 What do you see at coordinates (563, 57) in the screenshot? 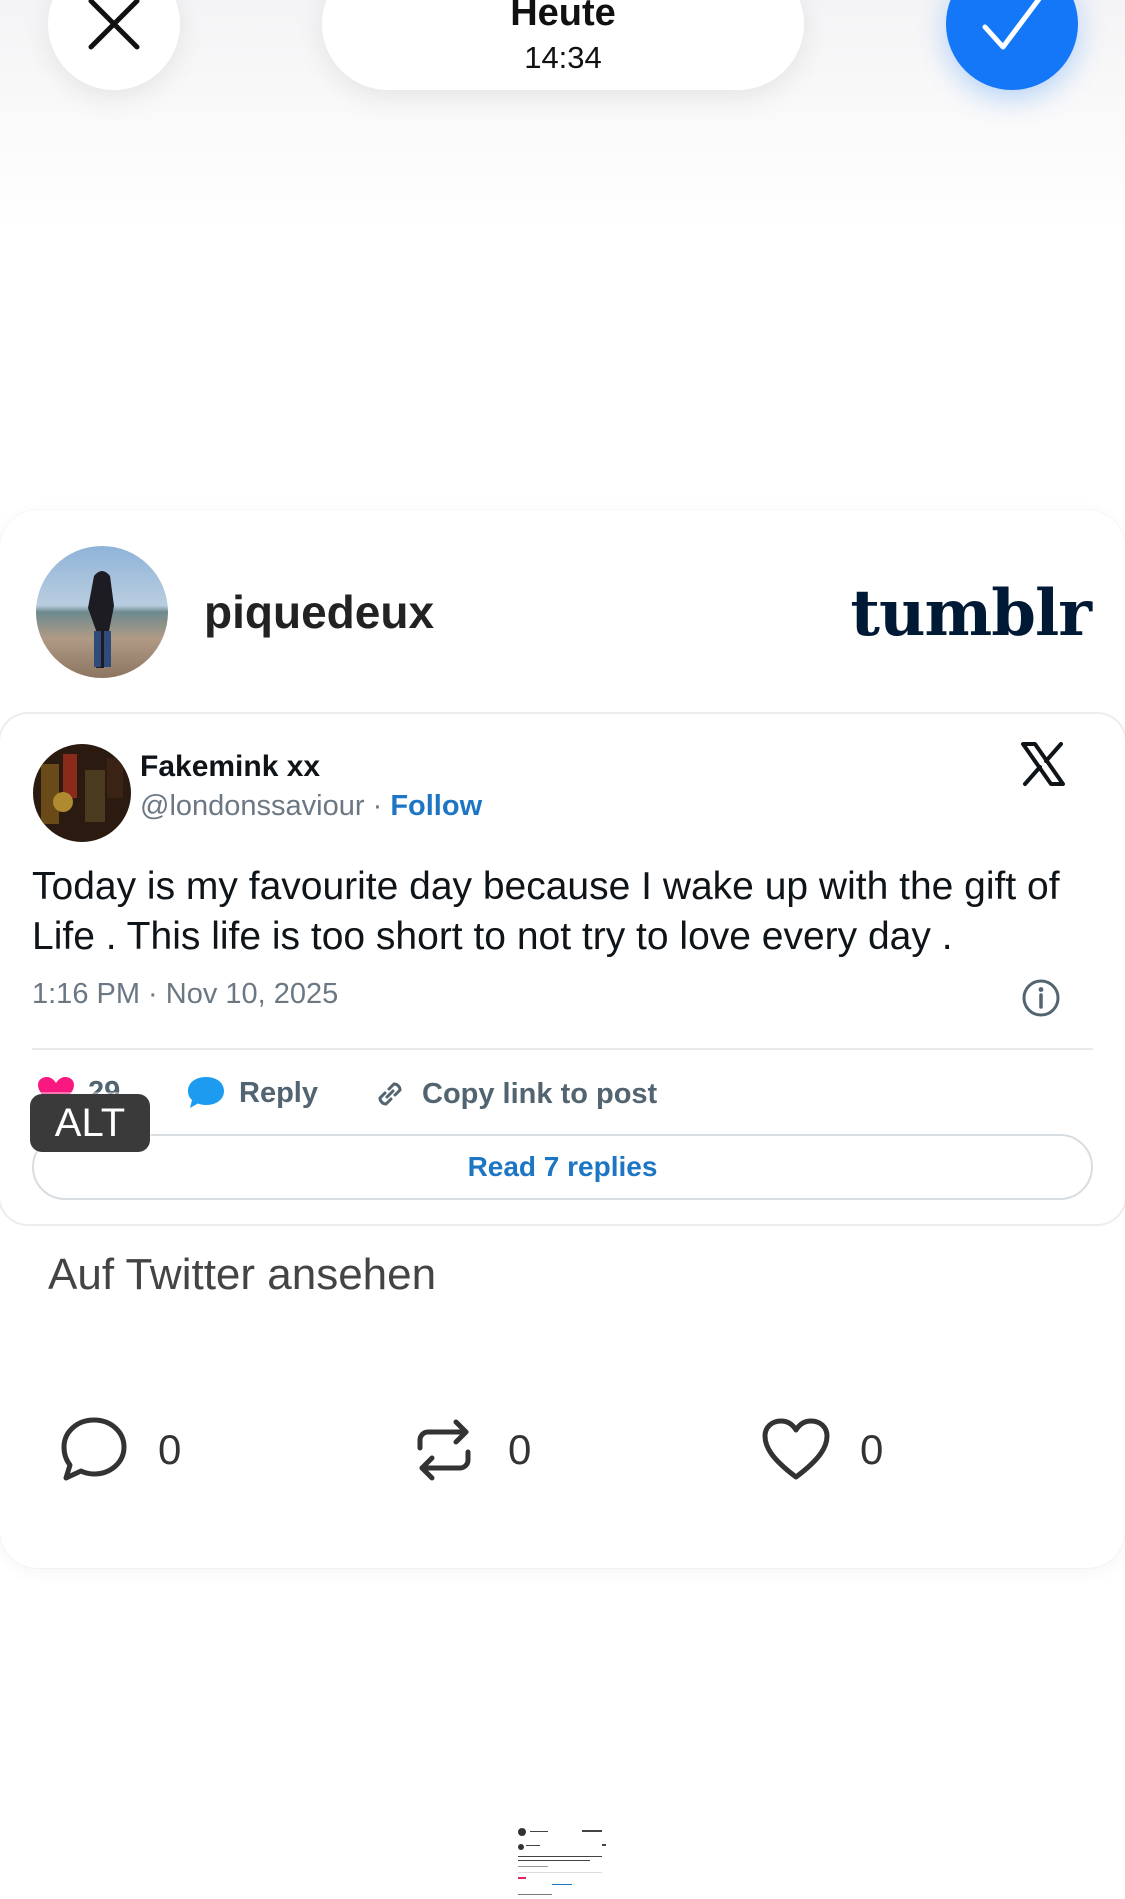
I see `time-label: 14:34` at bounding box center [563, 57].